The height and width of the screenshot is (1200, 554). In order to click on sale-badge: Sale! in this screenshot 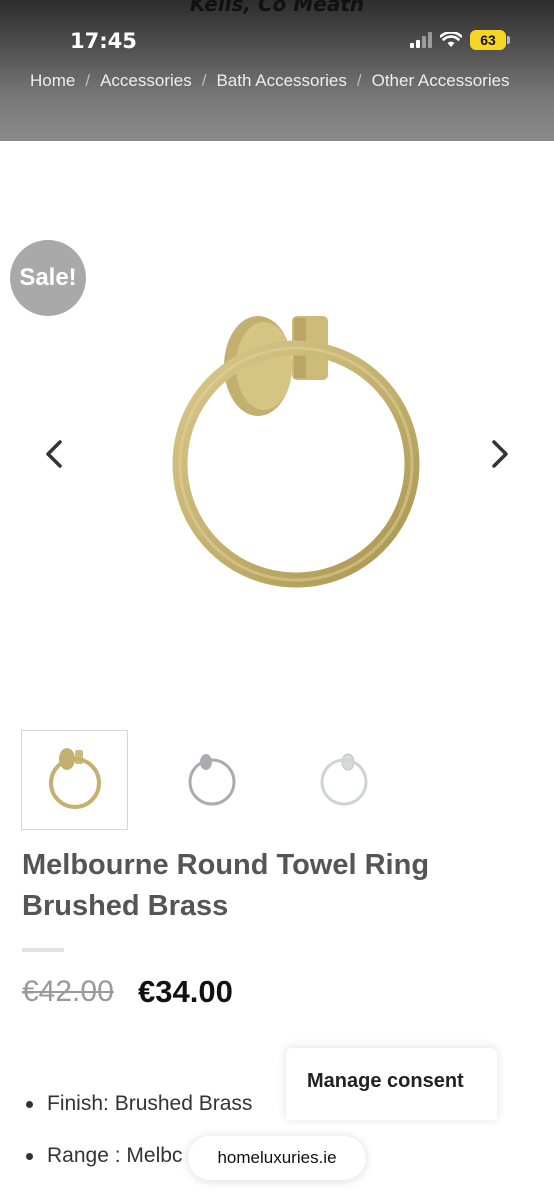, I will do `click(48, 278)`.